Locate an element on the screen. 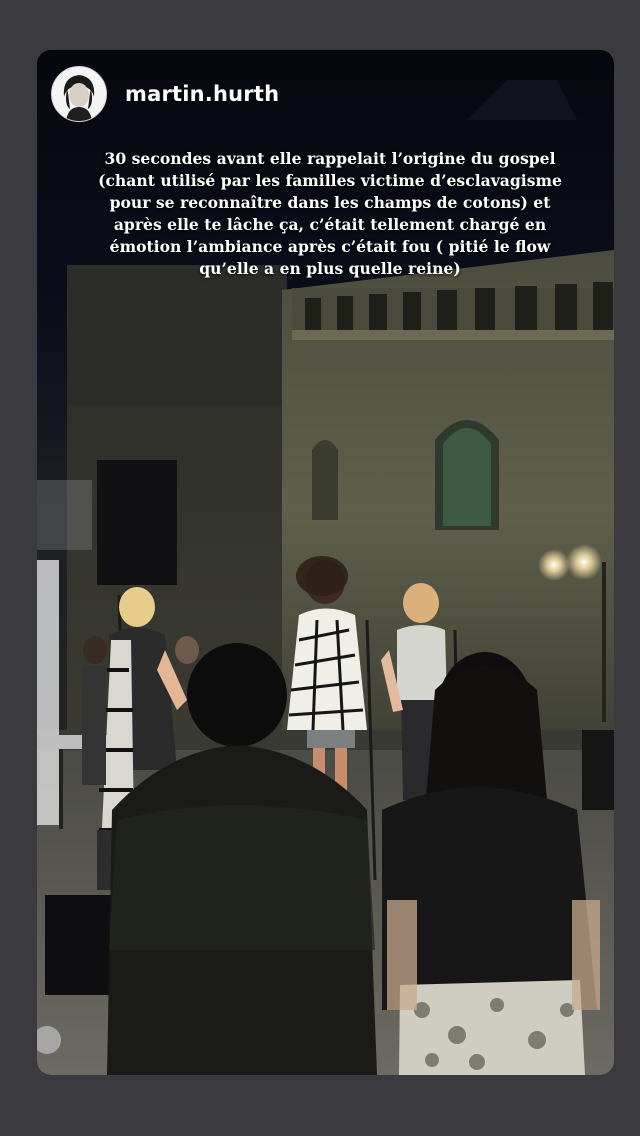  avatar-illustration is located at coordinates (79, 94).